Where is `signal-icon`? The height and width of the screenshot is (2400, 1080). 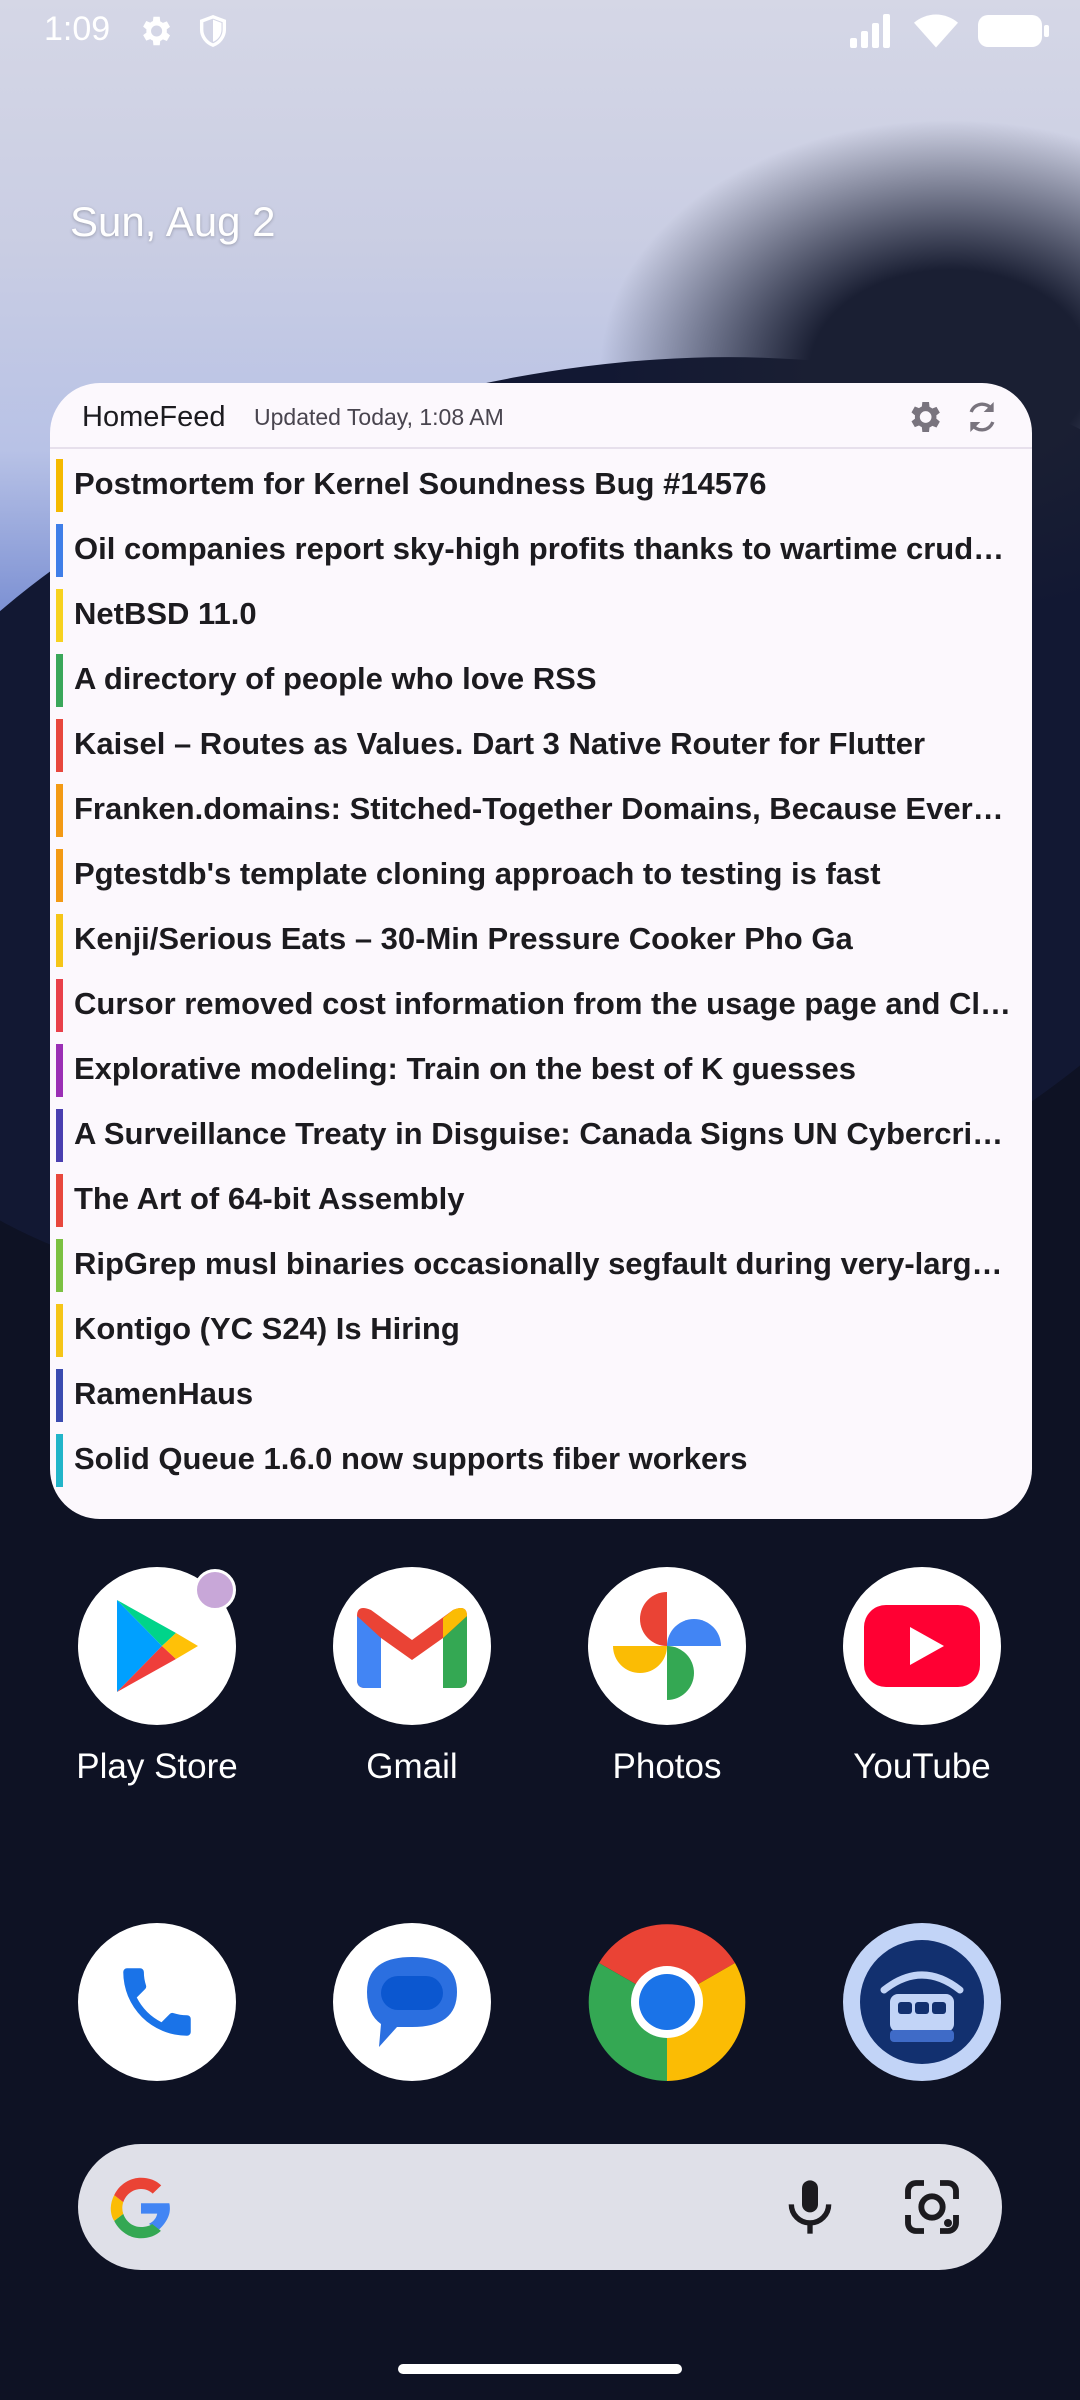
signal-icon is located at coordinates (872, 33).